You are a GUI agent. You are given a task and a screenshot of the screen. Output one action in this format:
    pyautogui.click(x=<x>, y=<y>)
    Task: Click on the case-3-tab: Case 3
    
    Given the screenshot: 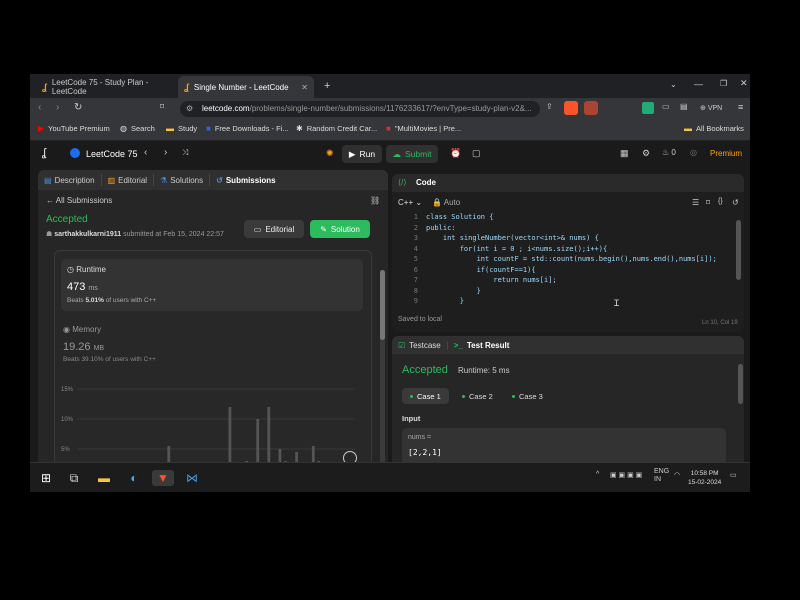 What is the action you would take?
    pyautogui.click(x=527, y=396)
    